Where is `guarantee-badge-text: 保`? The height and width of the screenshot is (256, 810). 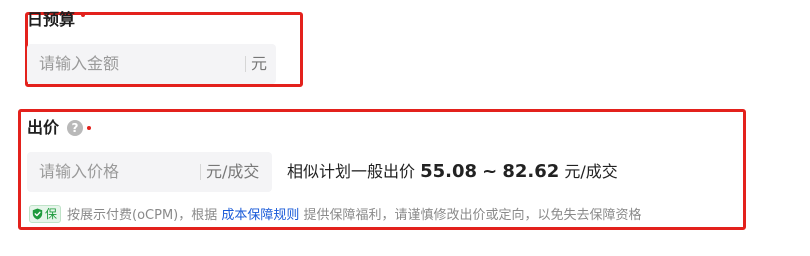 guarantee-badge-text: 保 is located at coordinates (51, 214).